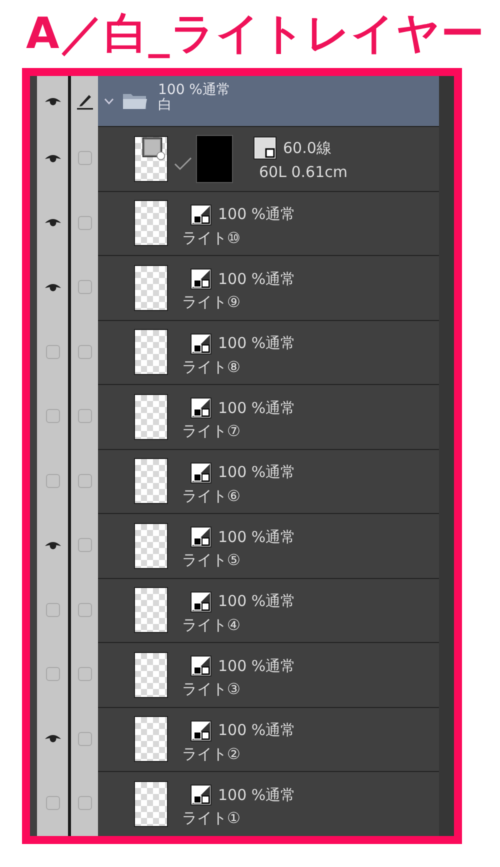  What do you see at coordinates (212, 625) in the screenshot?
I see `layer-name: ライト④` at bounding box center [212, 625].